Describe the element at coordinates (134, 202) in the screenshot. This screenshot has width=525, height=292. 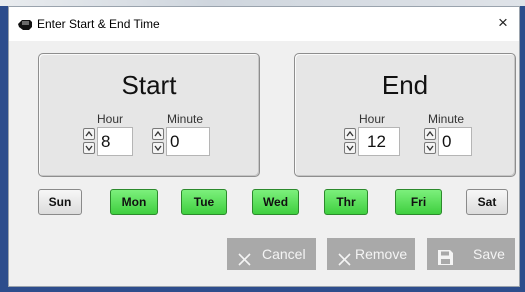
I see `day-toggle-mon: Mon` at that location.